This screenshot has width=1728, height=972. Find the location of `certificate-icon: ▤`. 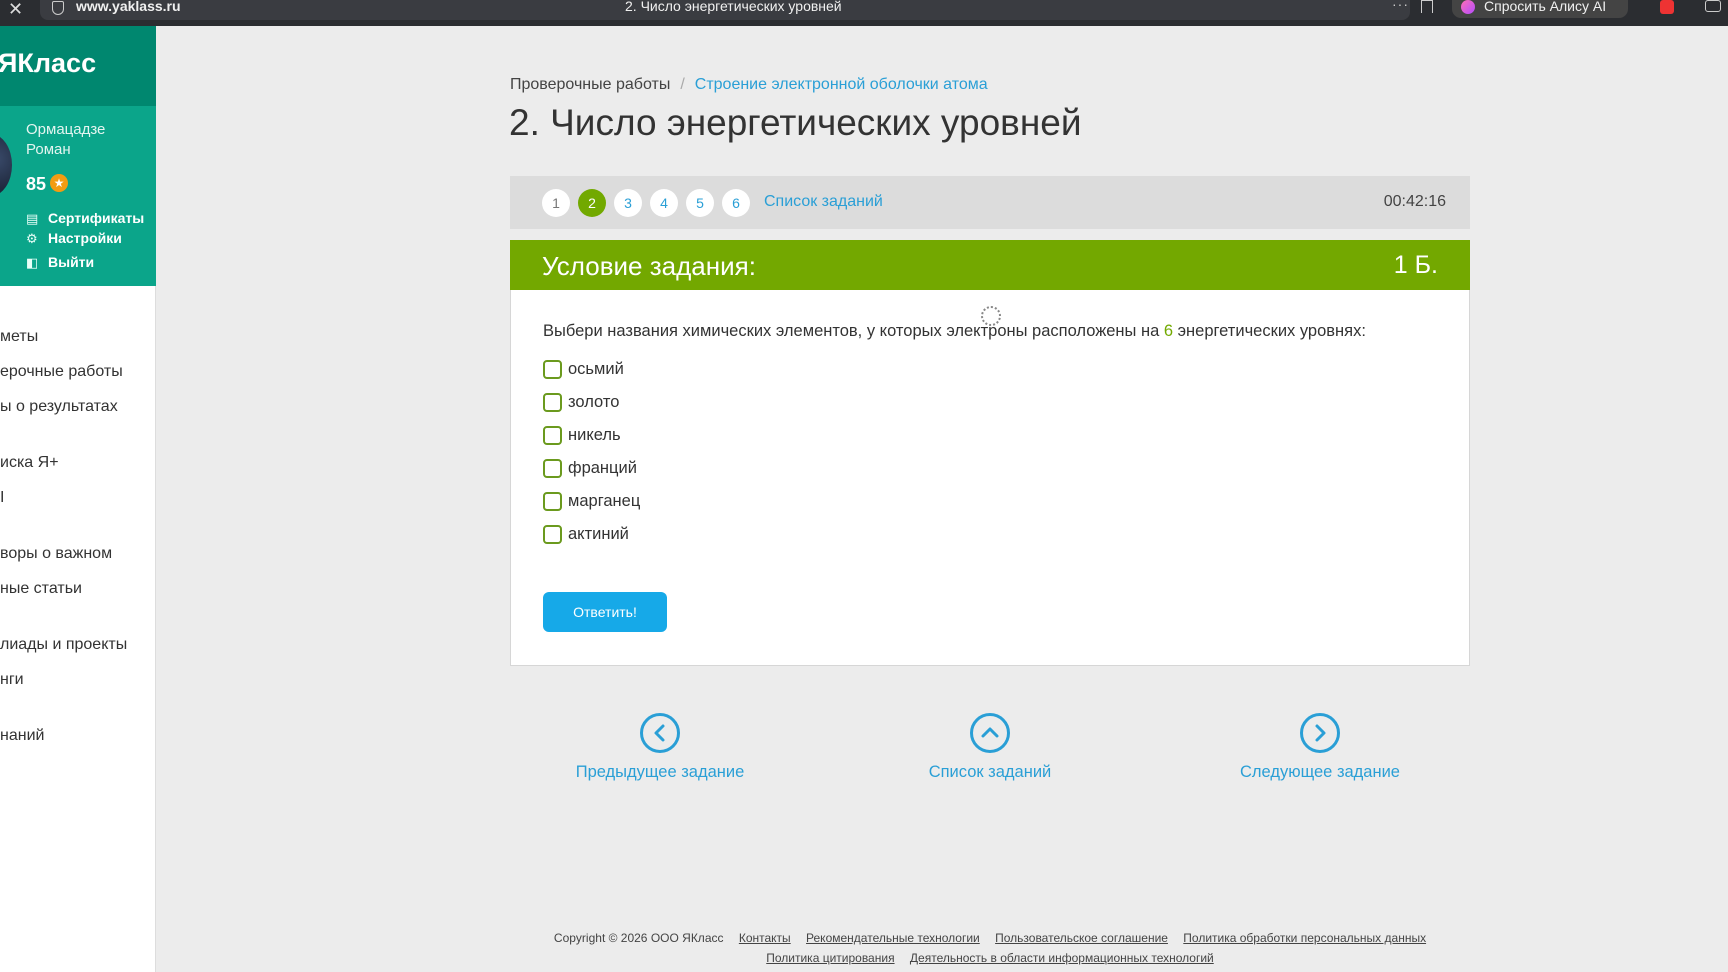

certificate-icon: ▤ is located at coordinates (32, 218).